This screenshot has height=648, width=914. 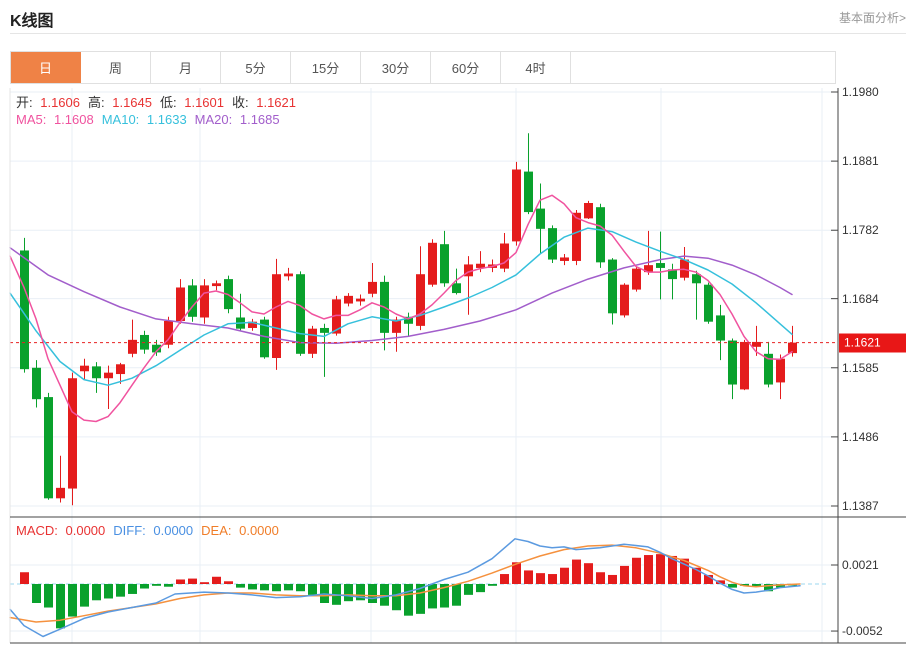 I want to click on legend-item: MA5: 1.1608, so click(x=55, y=119).